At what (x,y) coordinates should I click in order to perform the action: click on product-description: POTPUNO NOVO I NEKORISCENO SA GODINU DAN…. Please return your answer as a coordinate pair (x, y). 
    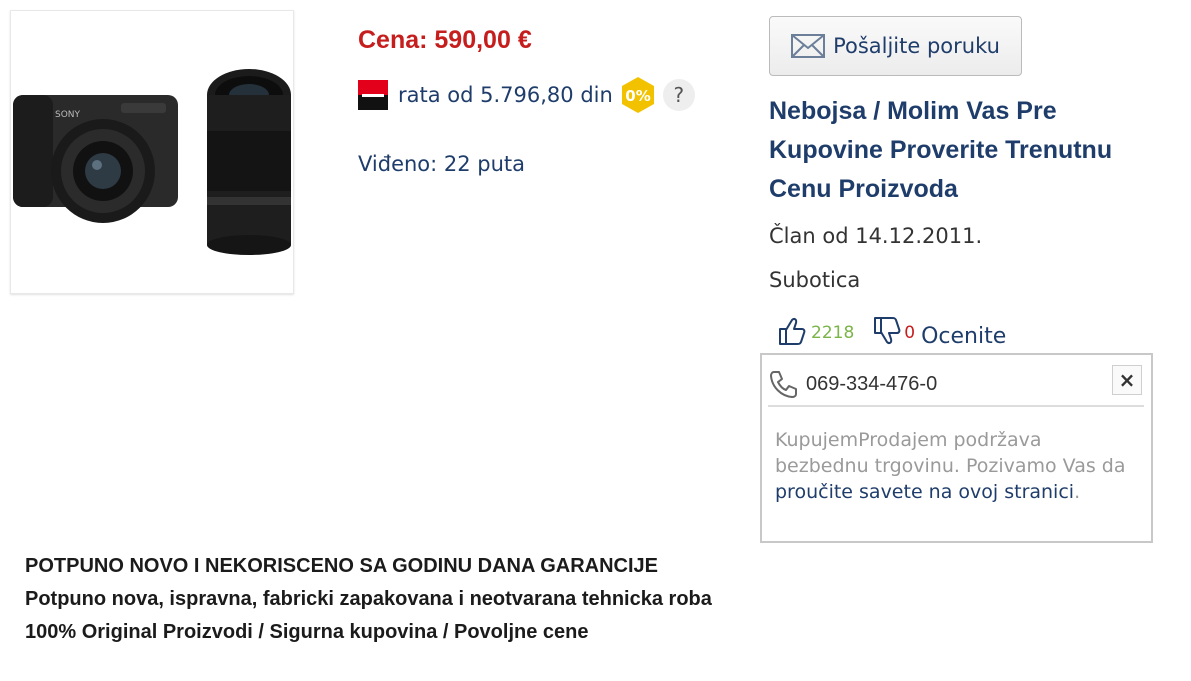
    Looking at the image, I should click on (368, 599).